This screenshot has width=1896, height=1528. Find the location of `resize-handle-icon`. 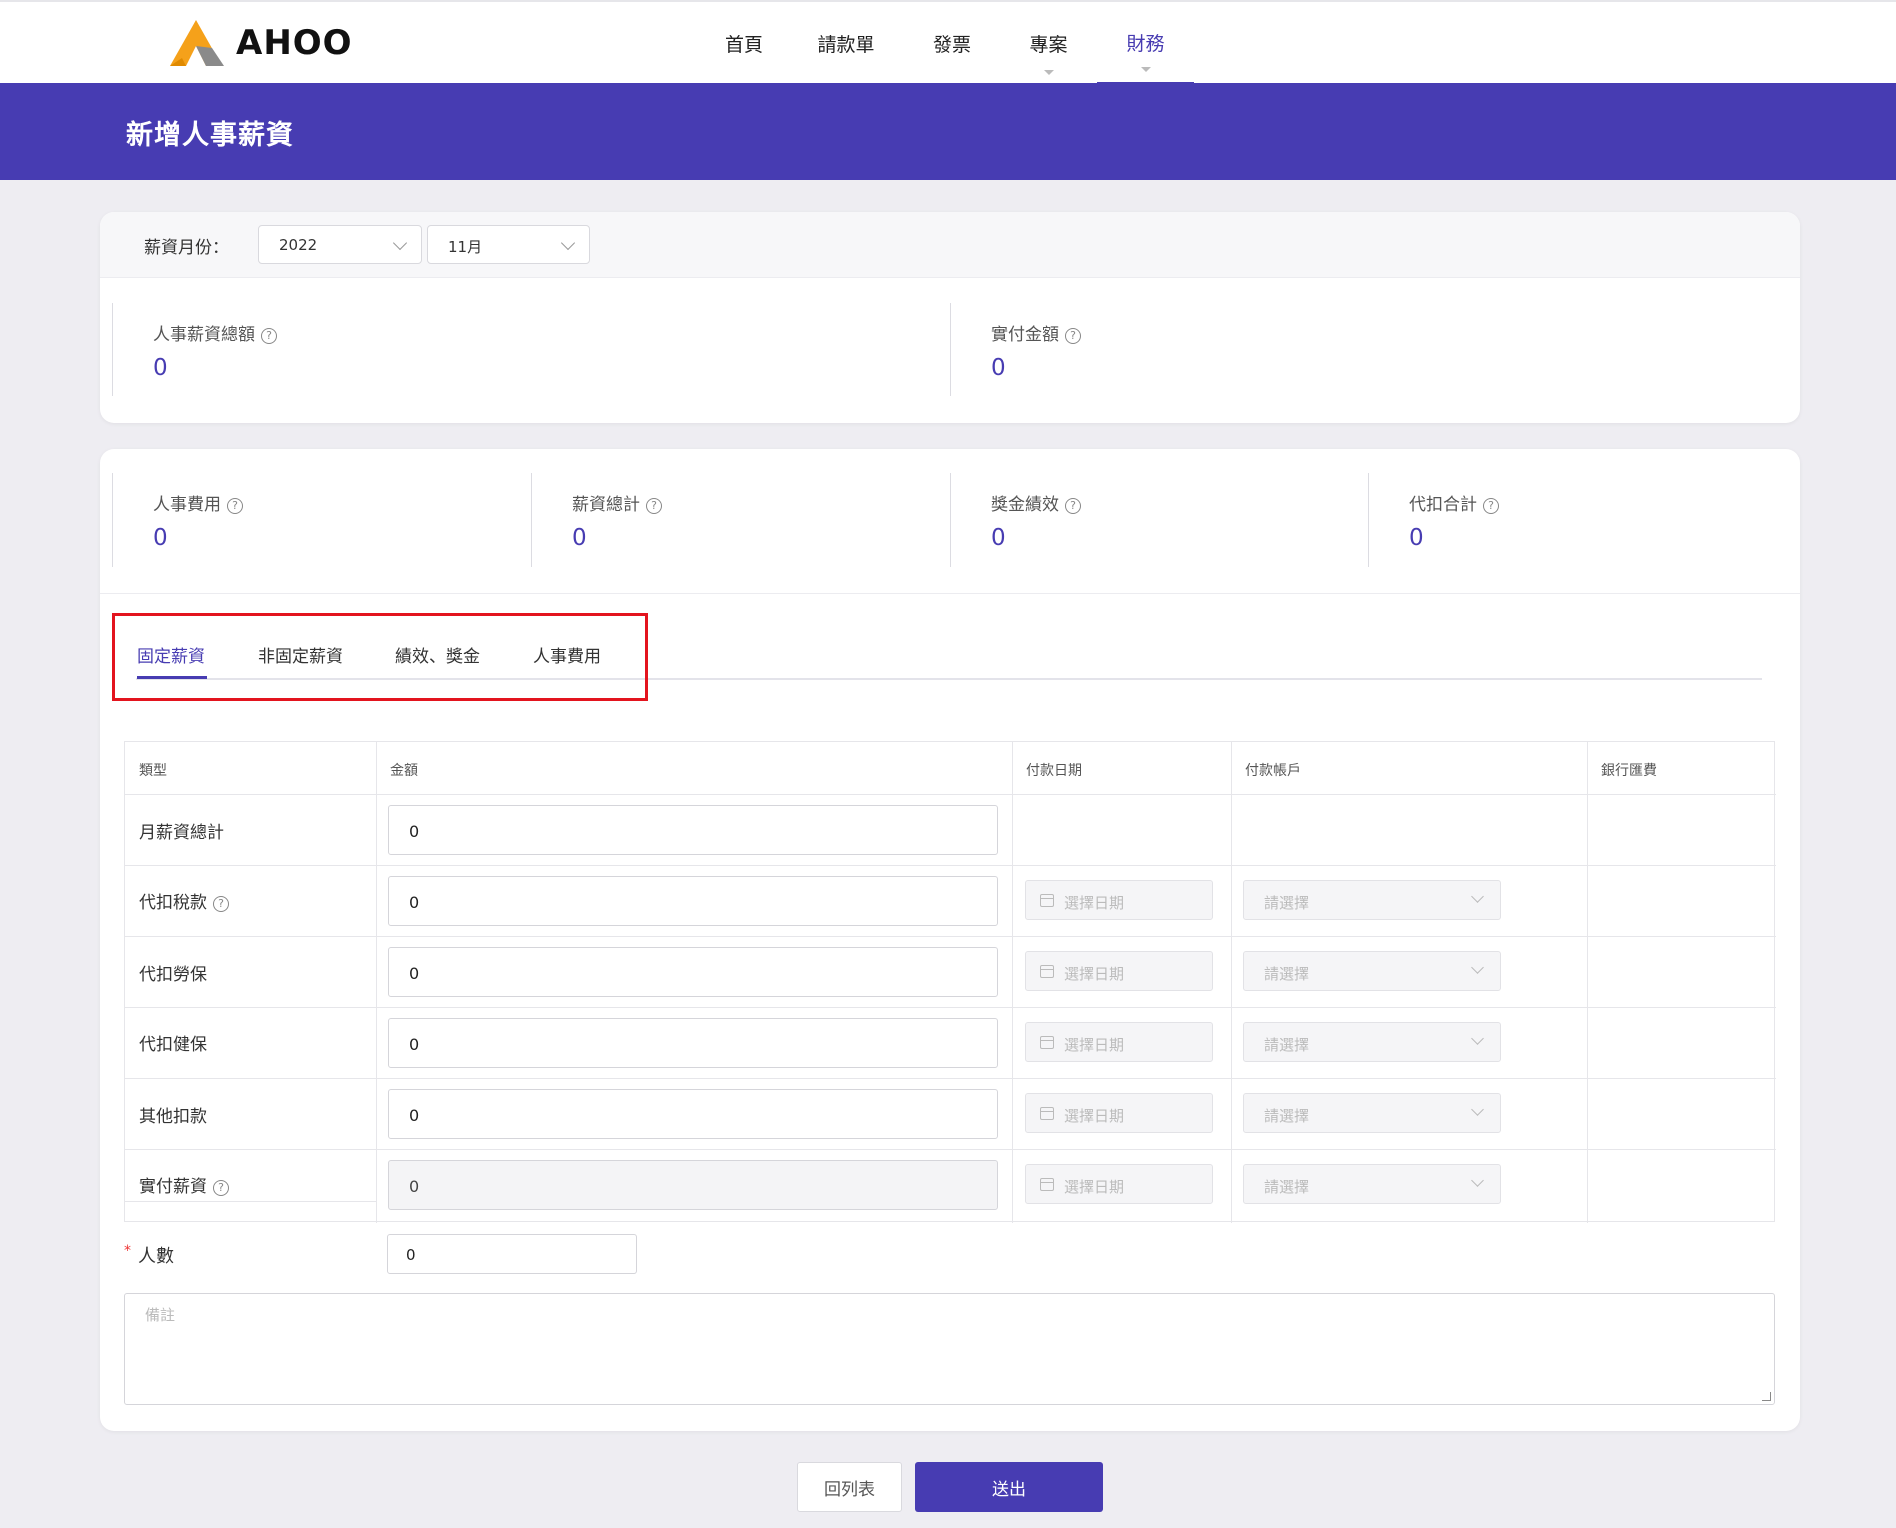

resize-handle-icon is located at coordinates (1766, 1396).